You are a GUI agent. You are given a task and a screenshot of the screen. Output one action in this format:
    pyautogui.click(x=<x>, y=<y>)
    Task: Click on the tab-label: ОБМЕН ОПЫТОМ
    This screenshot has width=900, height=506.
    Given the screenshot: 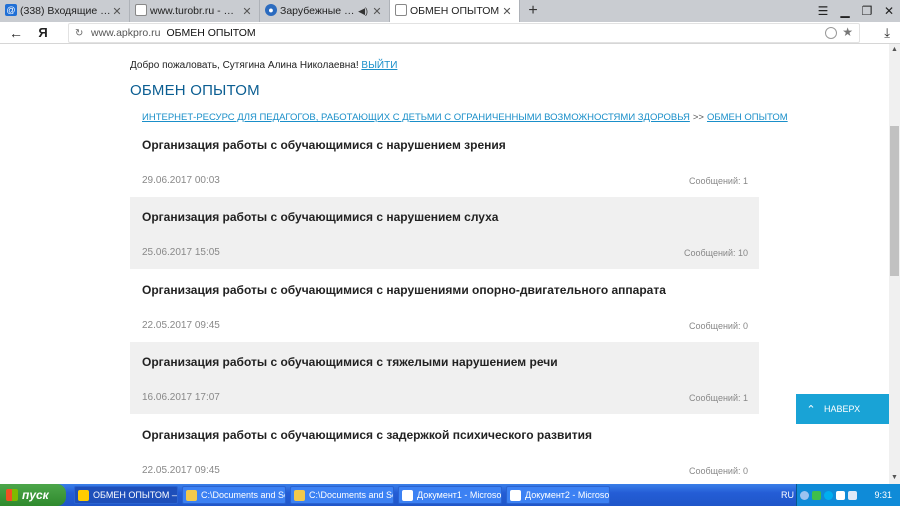 What is the action you would take?
    pyautogui.click(x=455, y=11)
    